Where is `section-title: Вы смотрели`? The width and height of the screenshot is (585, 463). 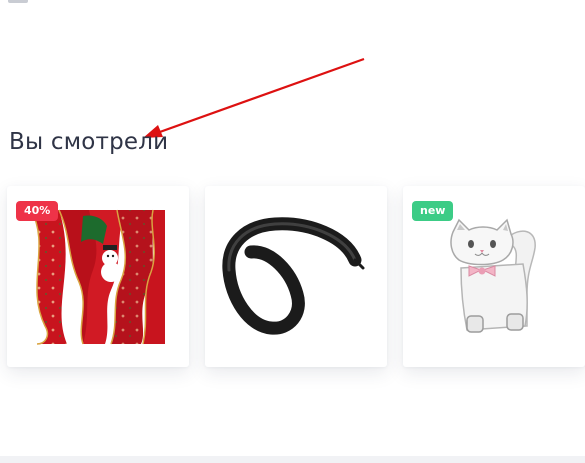 section-title: Вы смотрели is located at coordinates (89, 142).